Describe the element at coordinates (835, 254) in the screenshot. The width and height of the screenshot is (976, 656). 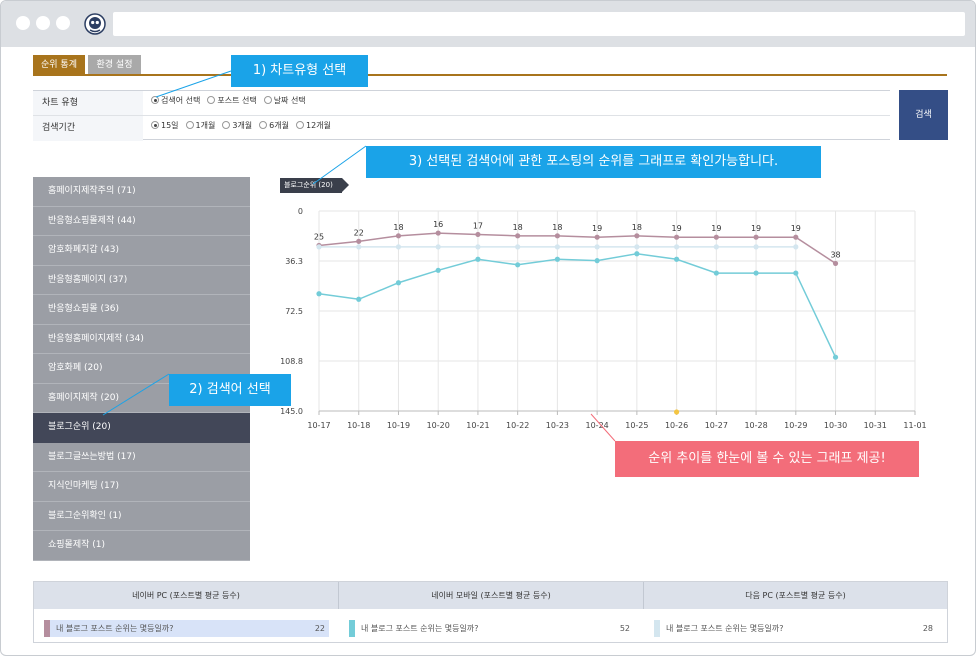
I see `data-label: 38` at that location.